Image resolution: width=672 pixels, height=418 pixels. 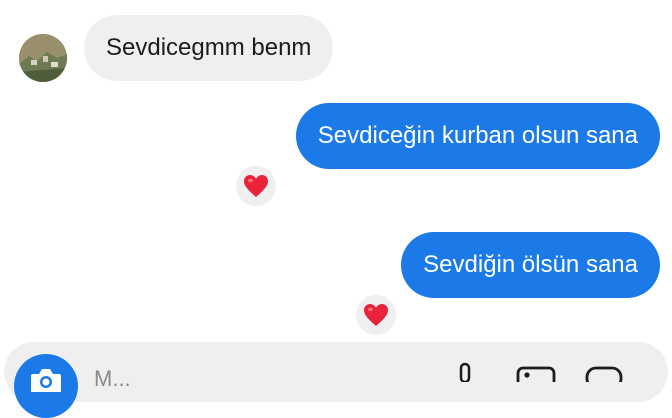 I want to click on incoming-message-bubble: Sevdicegmm benm, so click(x=209, y=48).